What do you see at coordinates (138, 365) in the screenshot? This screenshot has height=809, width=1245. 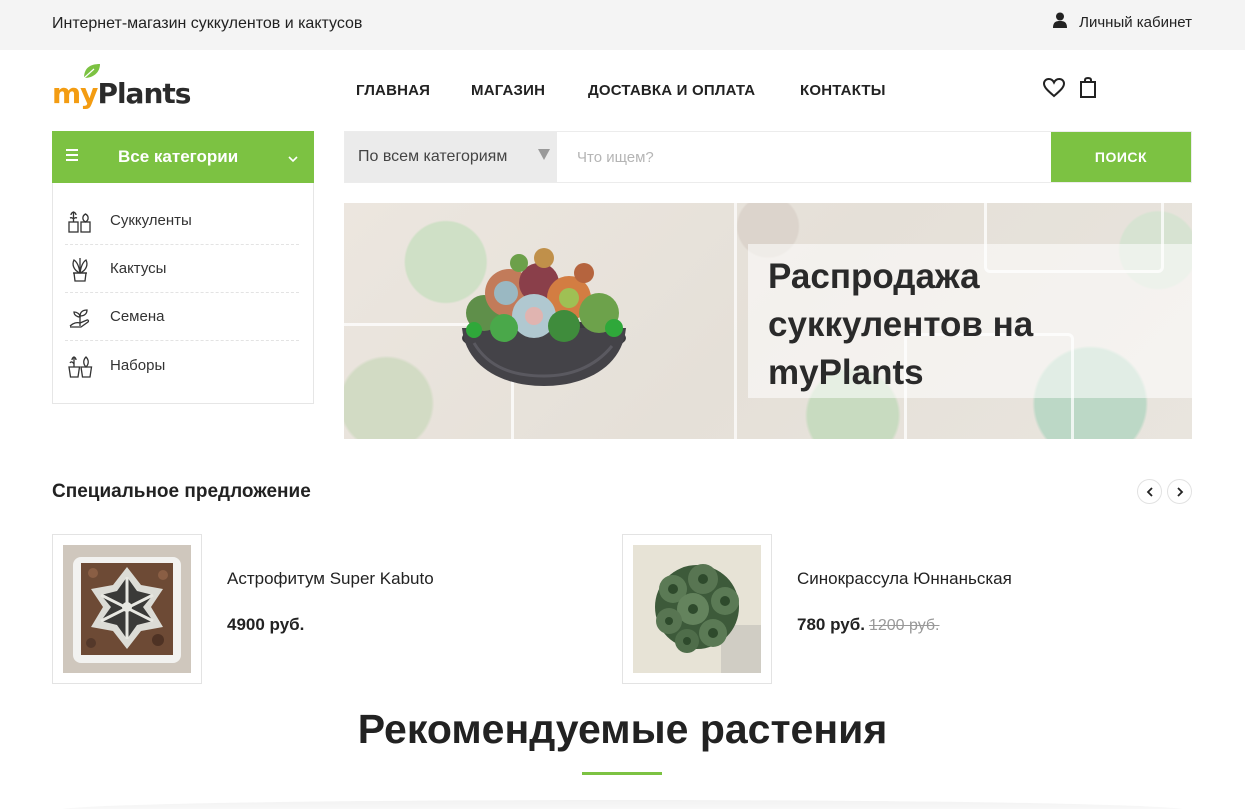 I see `category-label: Наборы` at bounding box center [138, 365].